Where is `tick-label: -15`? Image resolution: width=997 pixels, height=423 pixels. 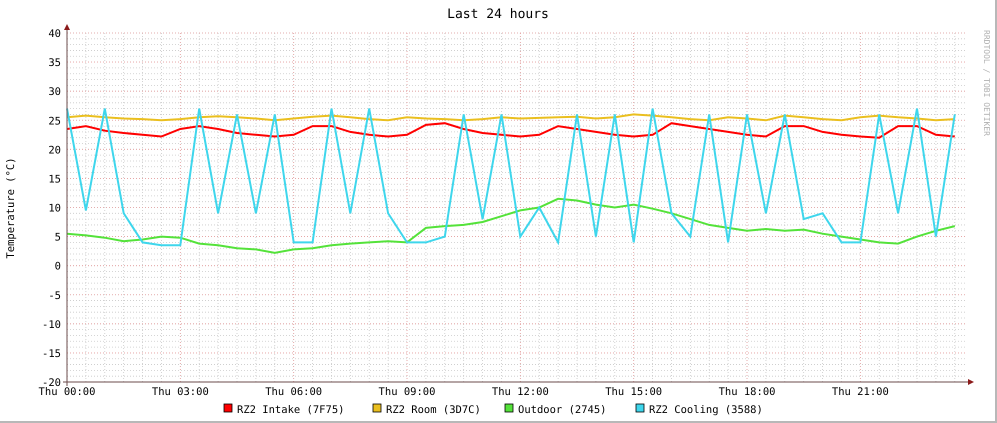
tick-label: -15 is located at coordinates (51, 354).